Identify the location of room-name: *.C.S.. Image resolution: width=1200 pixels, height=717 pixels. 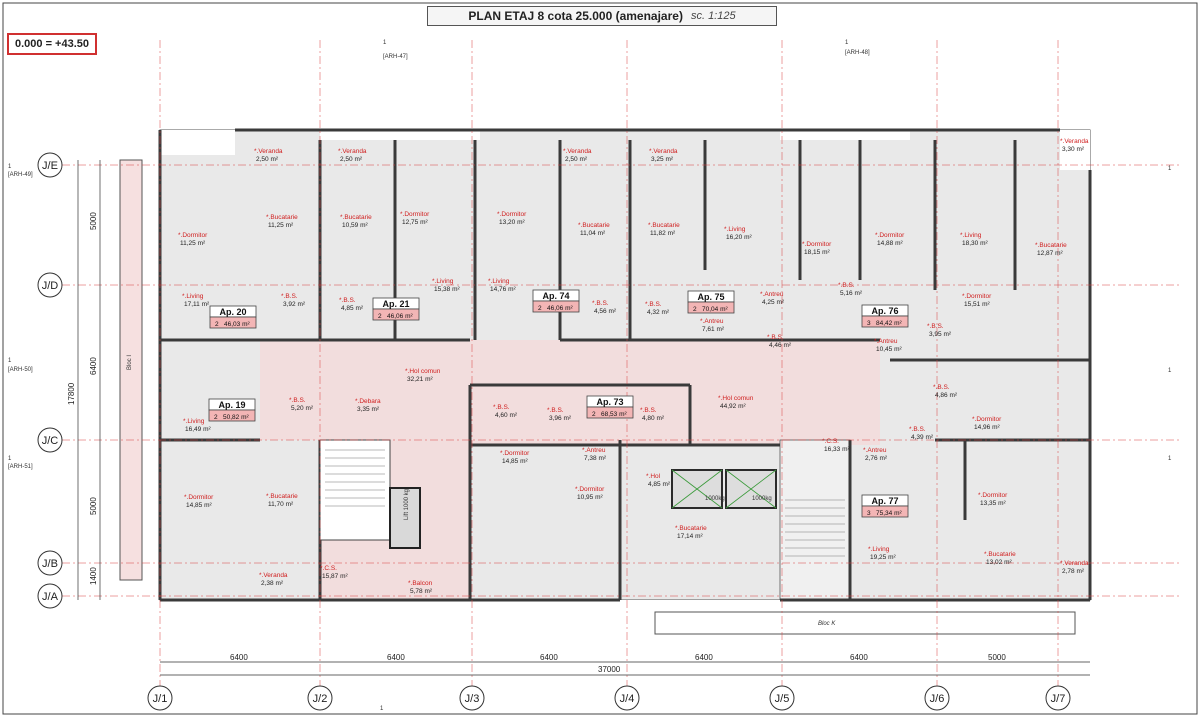
(830, 441).